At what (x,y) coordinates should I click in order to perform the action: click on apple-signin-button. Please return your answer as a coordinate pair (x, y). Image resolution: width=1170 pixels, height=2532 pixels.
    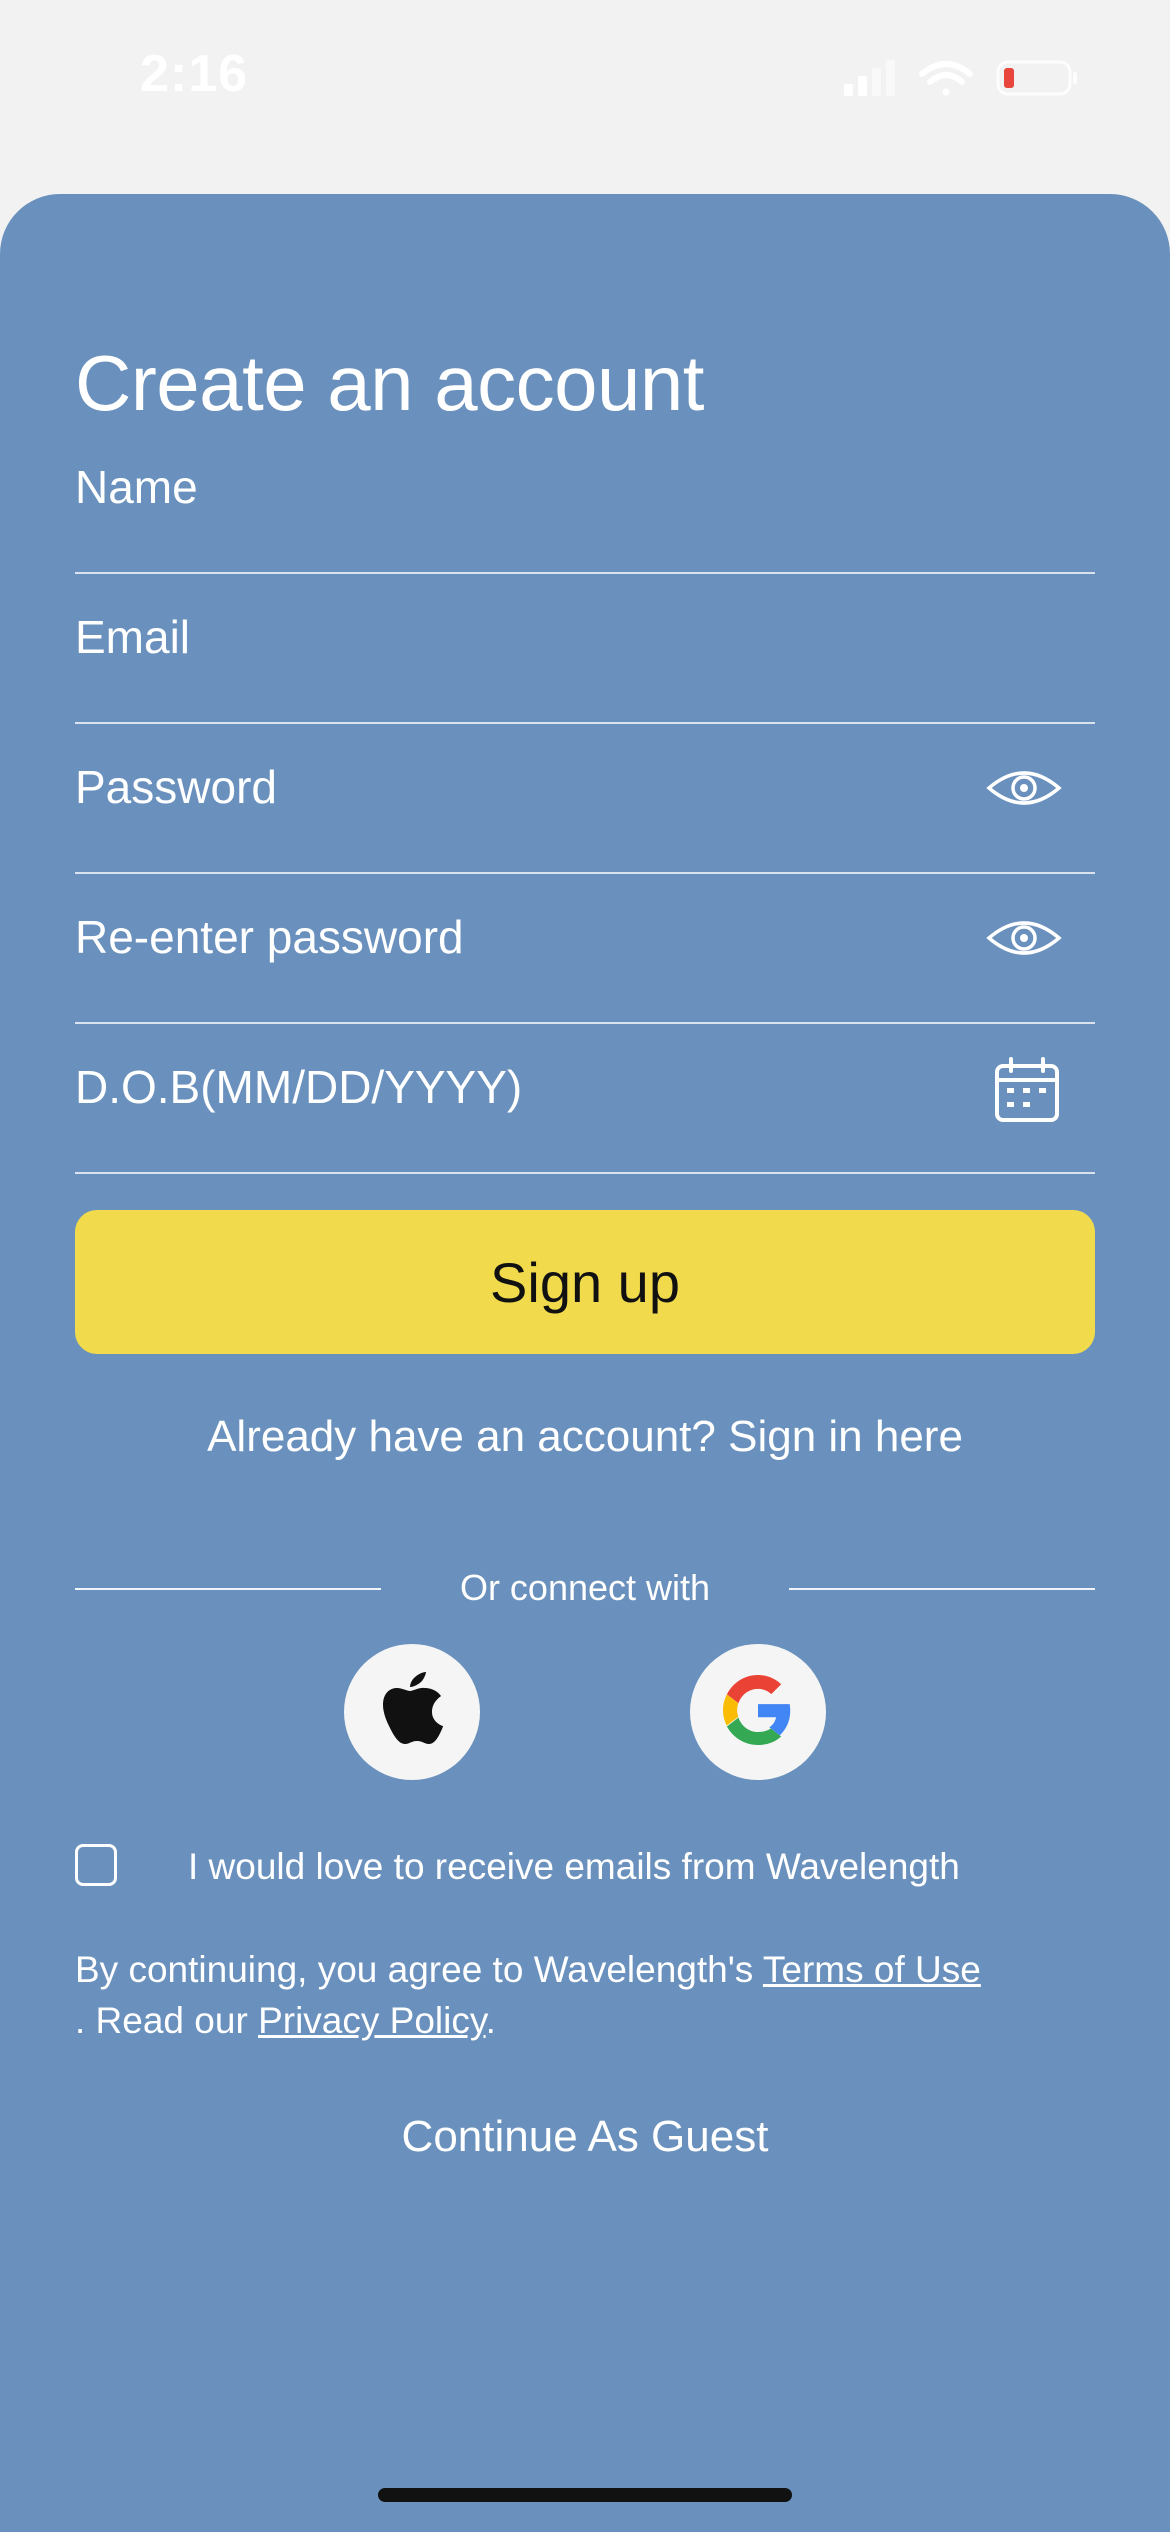
    Looking at the image, I should click on (412, 1712).